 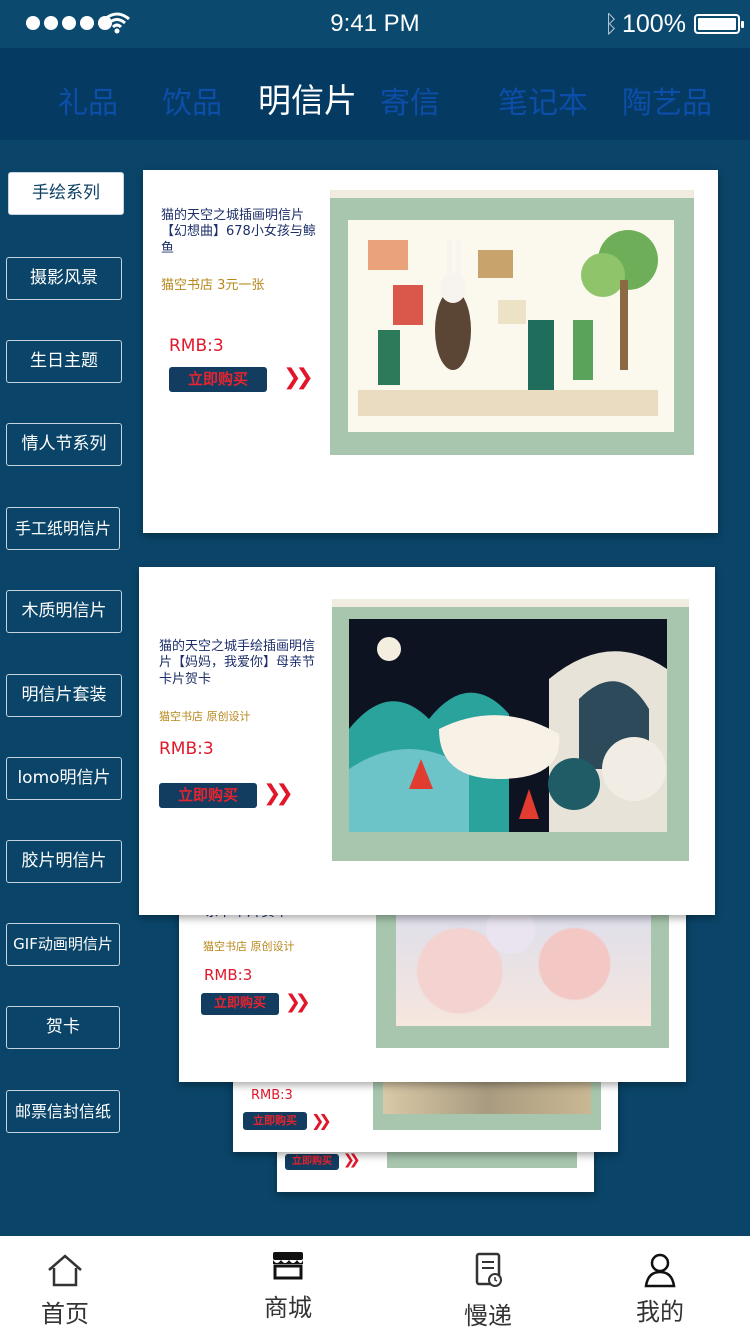 I want to click on nav-label: 首页, so click(x=65, y=1314).